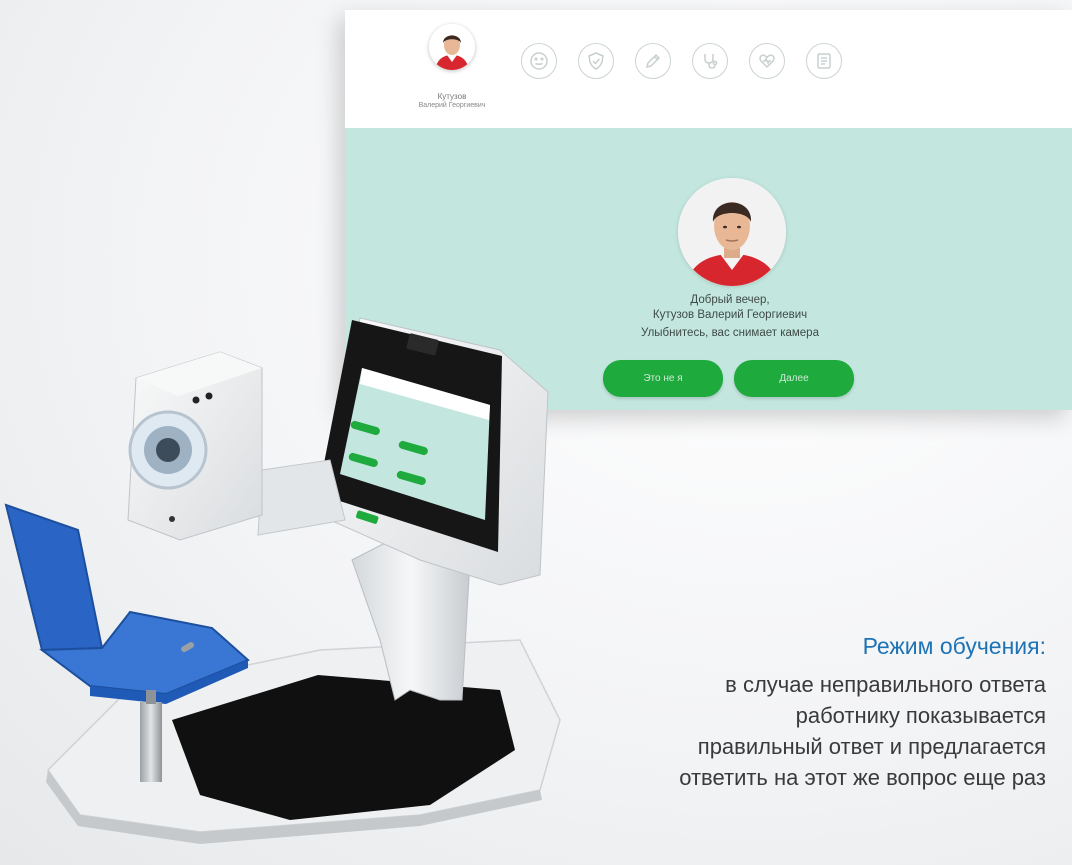  Describe the element at coordinates (871, 746) in the screenshot. I see `caption-line: правильный ответ и предлагается` at that location.